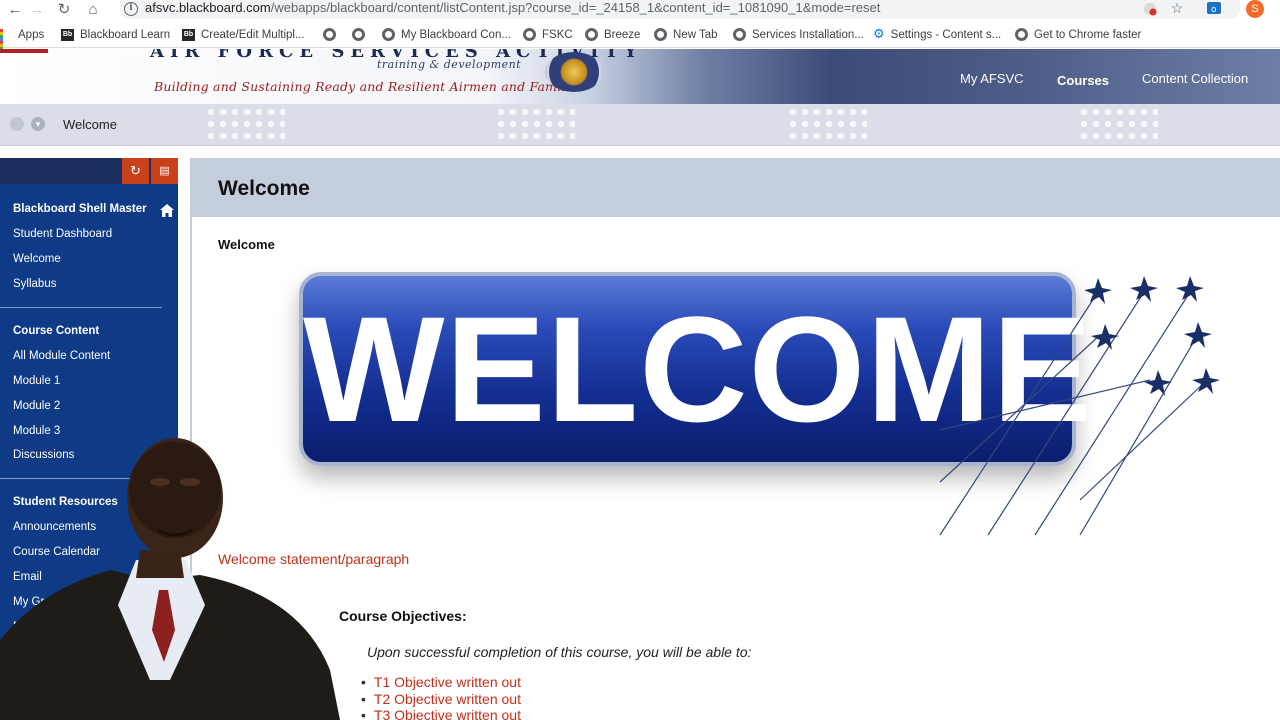 The image size is (1280, 720). Describe the element at coordinates (640, 125) in the screenshot. I see `breadcrumb-bar: ▾ Welcome` at that location.